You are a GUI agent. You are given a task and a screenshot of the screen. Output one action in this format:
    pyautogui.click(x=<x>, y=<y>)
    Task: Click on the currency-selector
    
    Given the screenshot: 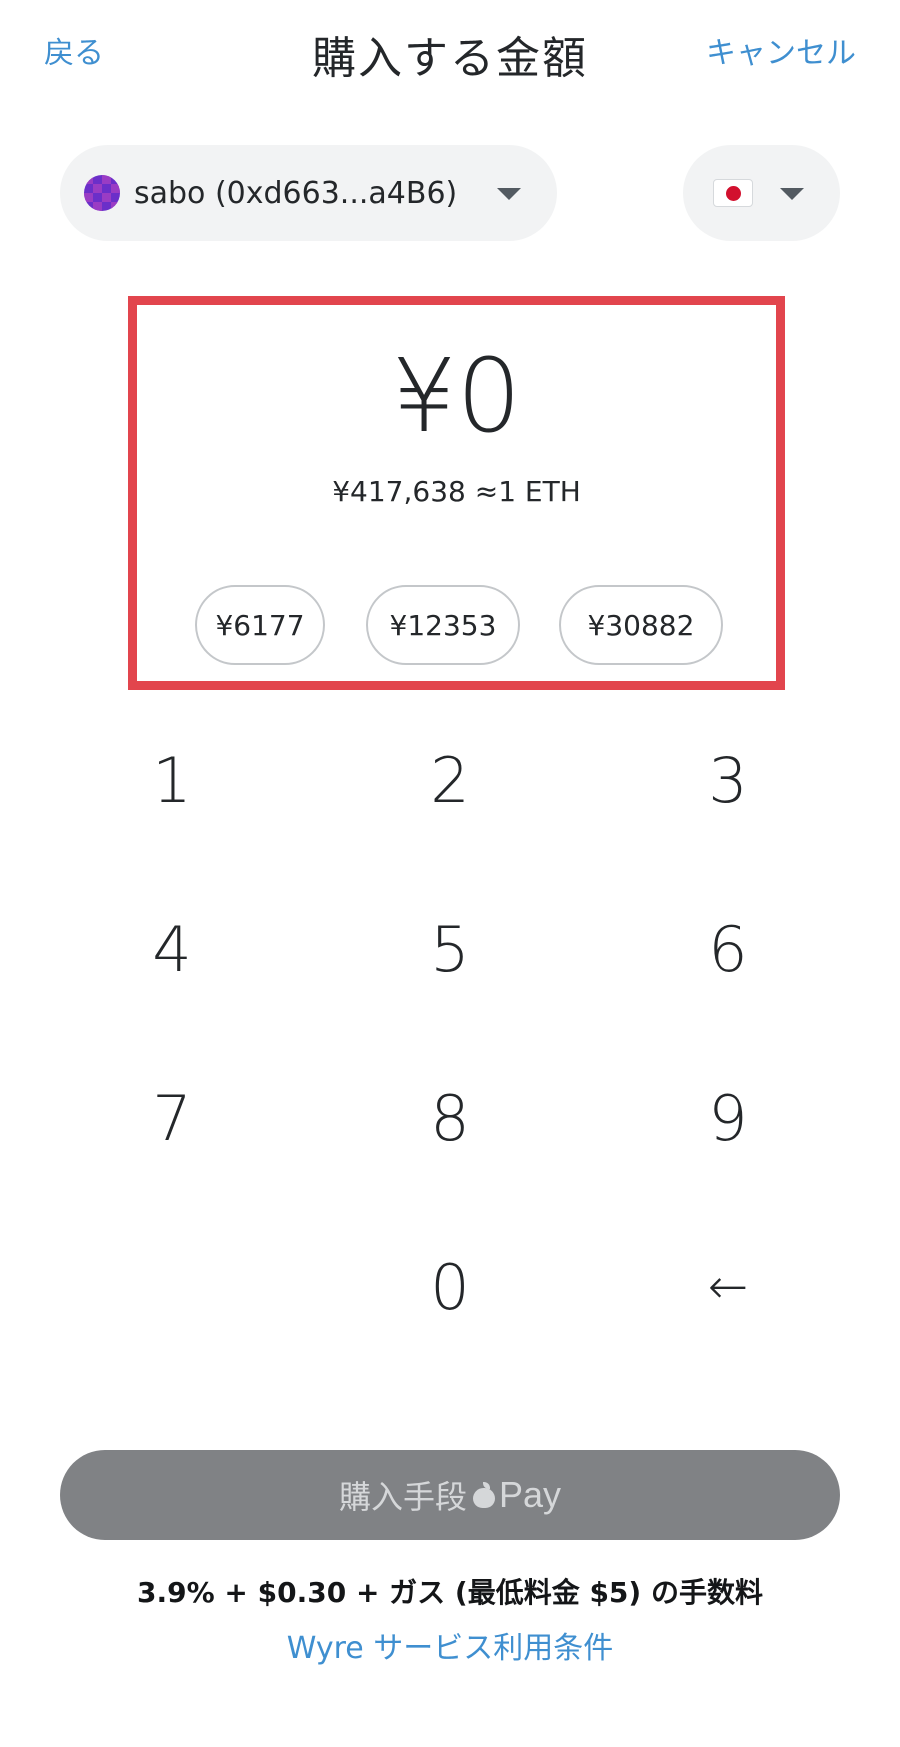 What is the action you would take?
    pyautogui.click(x=761, y=193)
    